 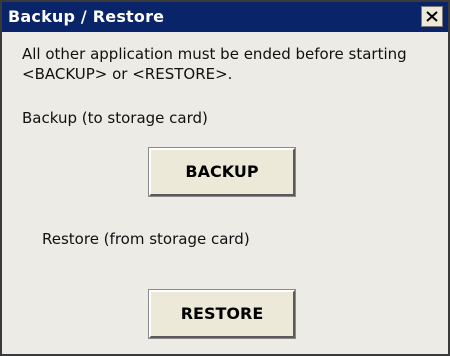 What do you see at coordinates (146, 239) in the screenshot?
I see `restore-label: Restore (from storage card)` at bounding box center [146, 239].